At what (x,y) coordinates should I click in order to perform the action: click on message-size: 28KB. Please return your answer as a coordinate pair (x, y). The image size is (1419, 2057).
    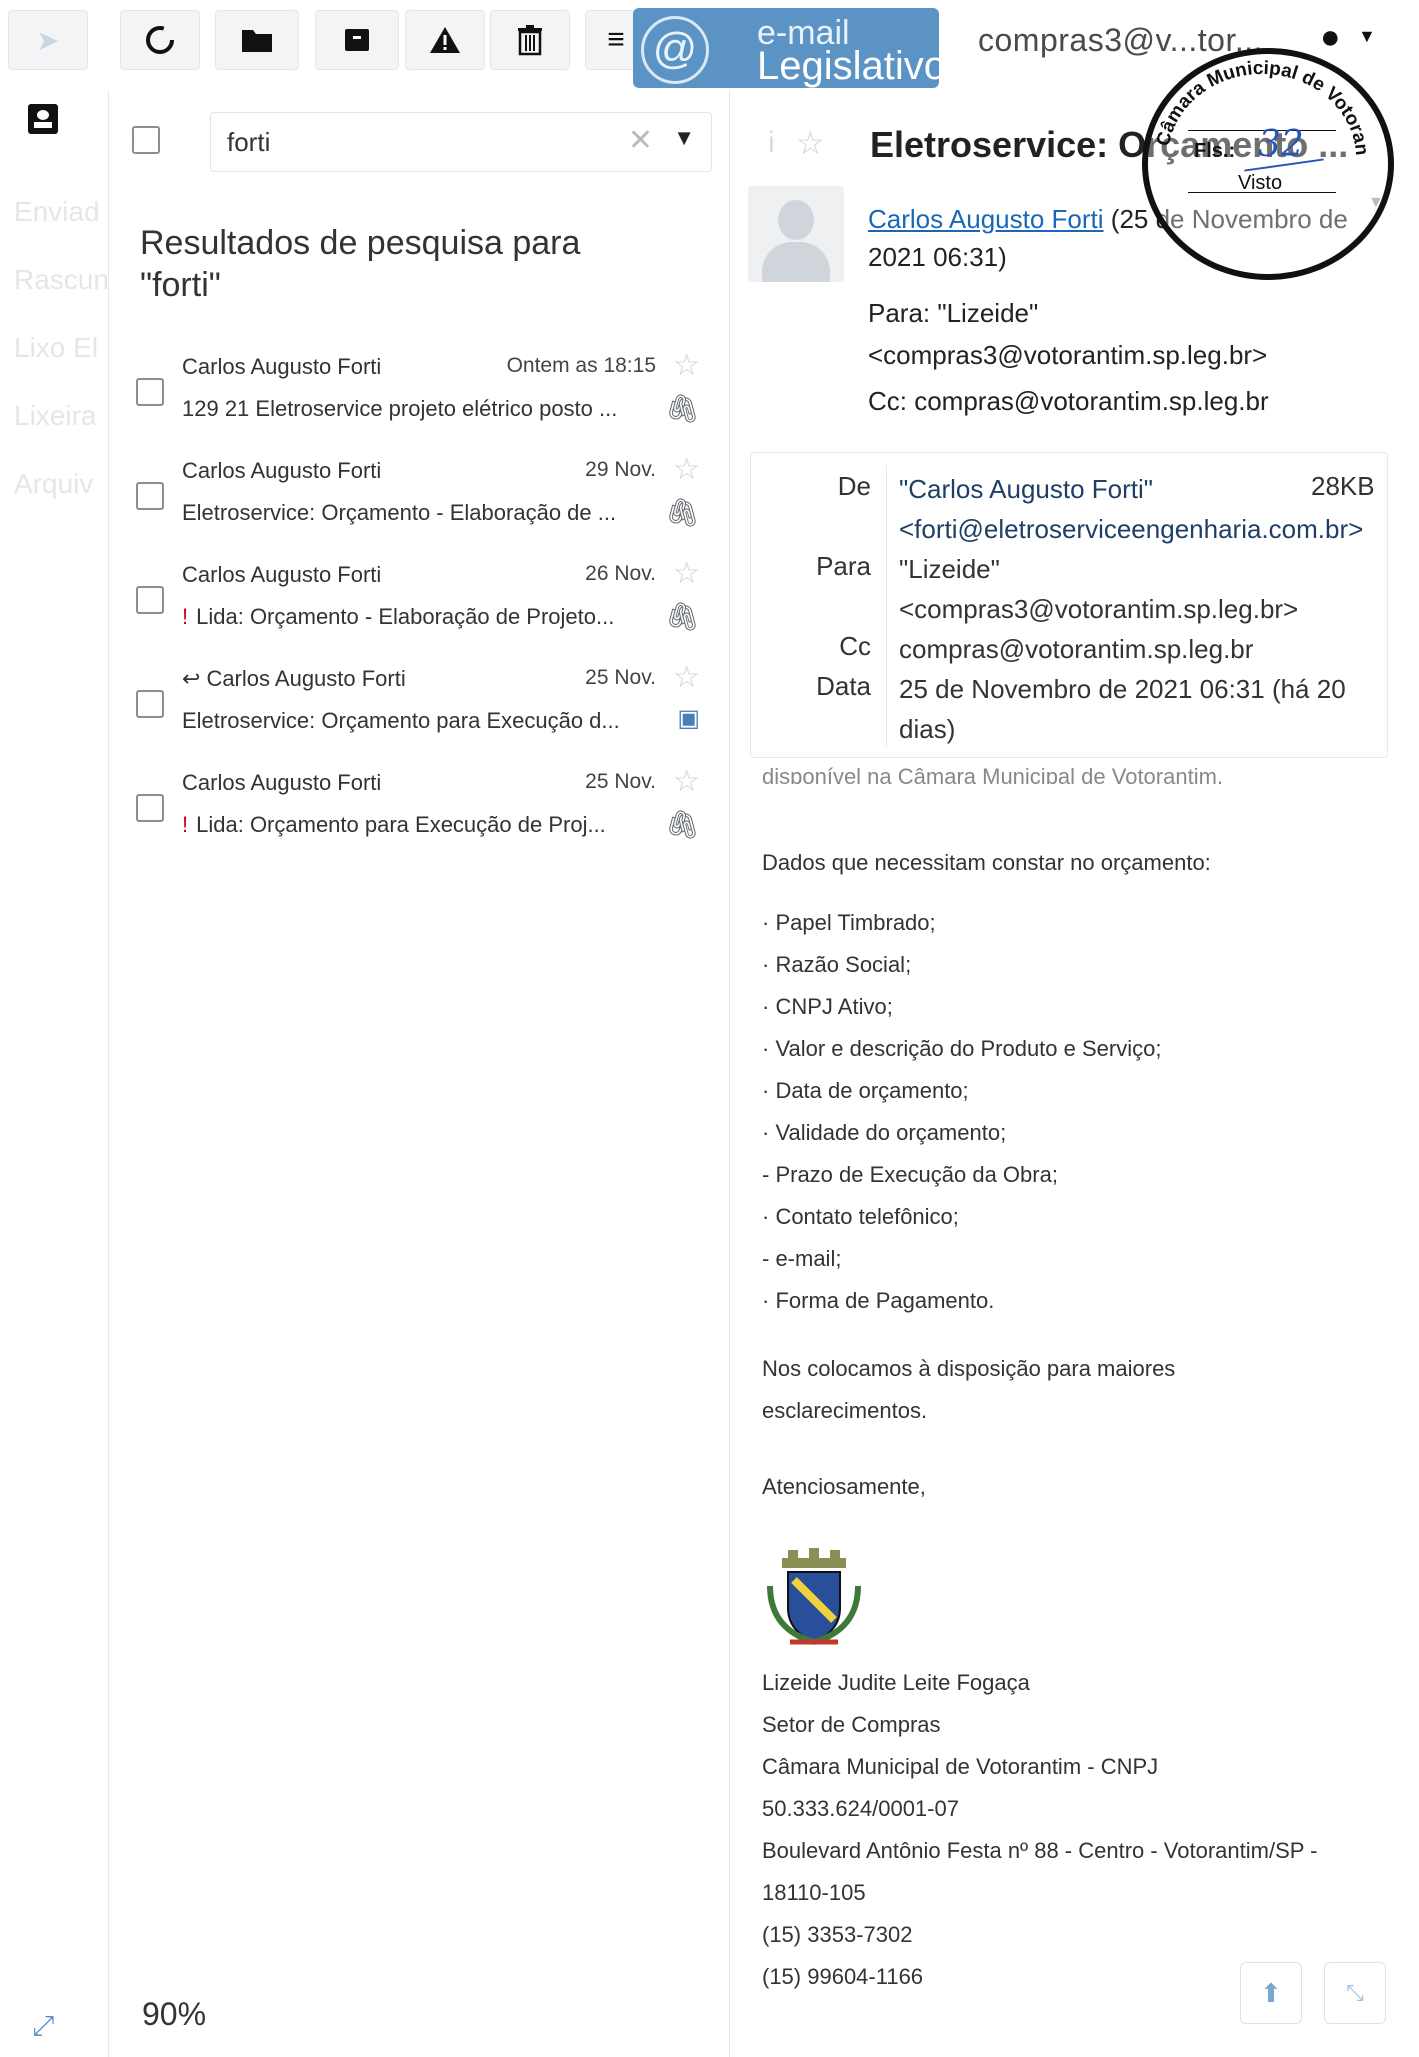
    Looking at the image, I should click on (1343, 486).